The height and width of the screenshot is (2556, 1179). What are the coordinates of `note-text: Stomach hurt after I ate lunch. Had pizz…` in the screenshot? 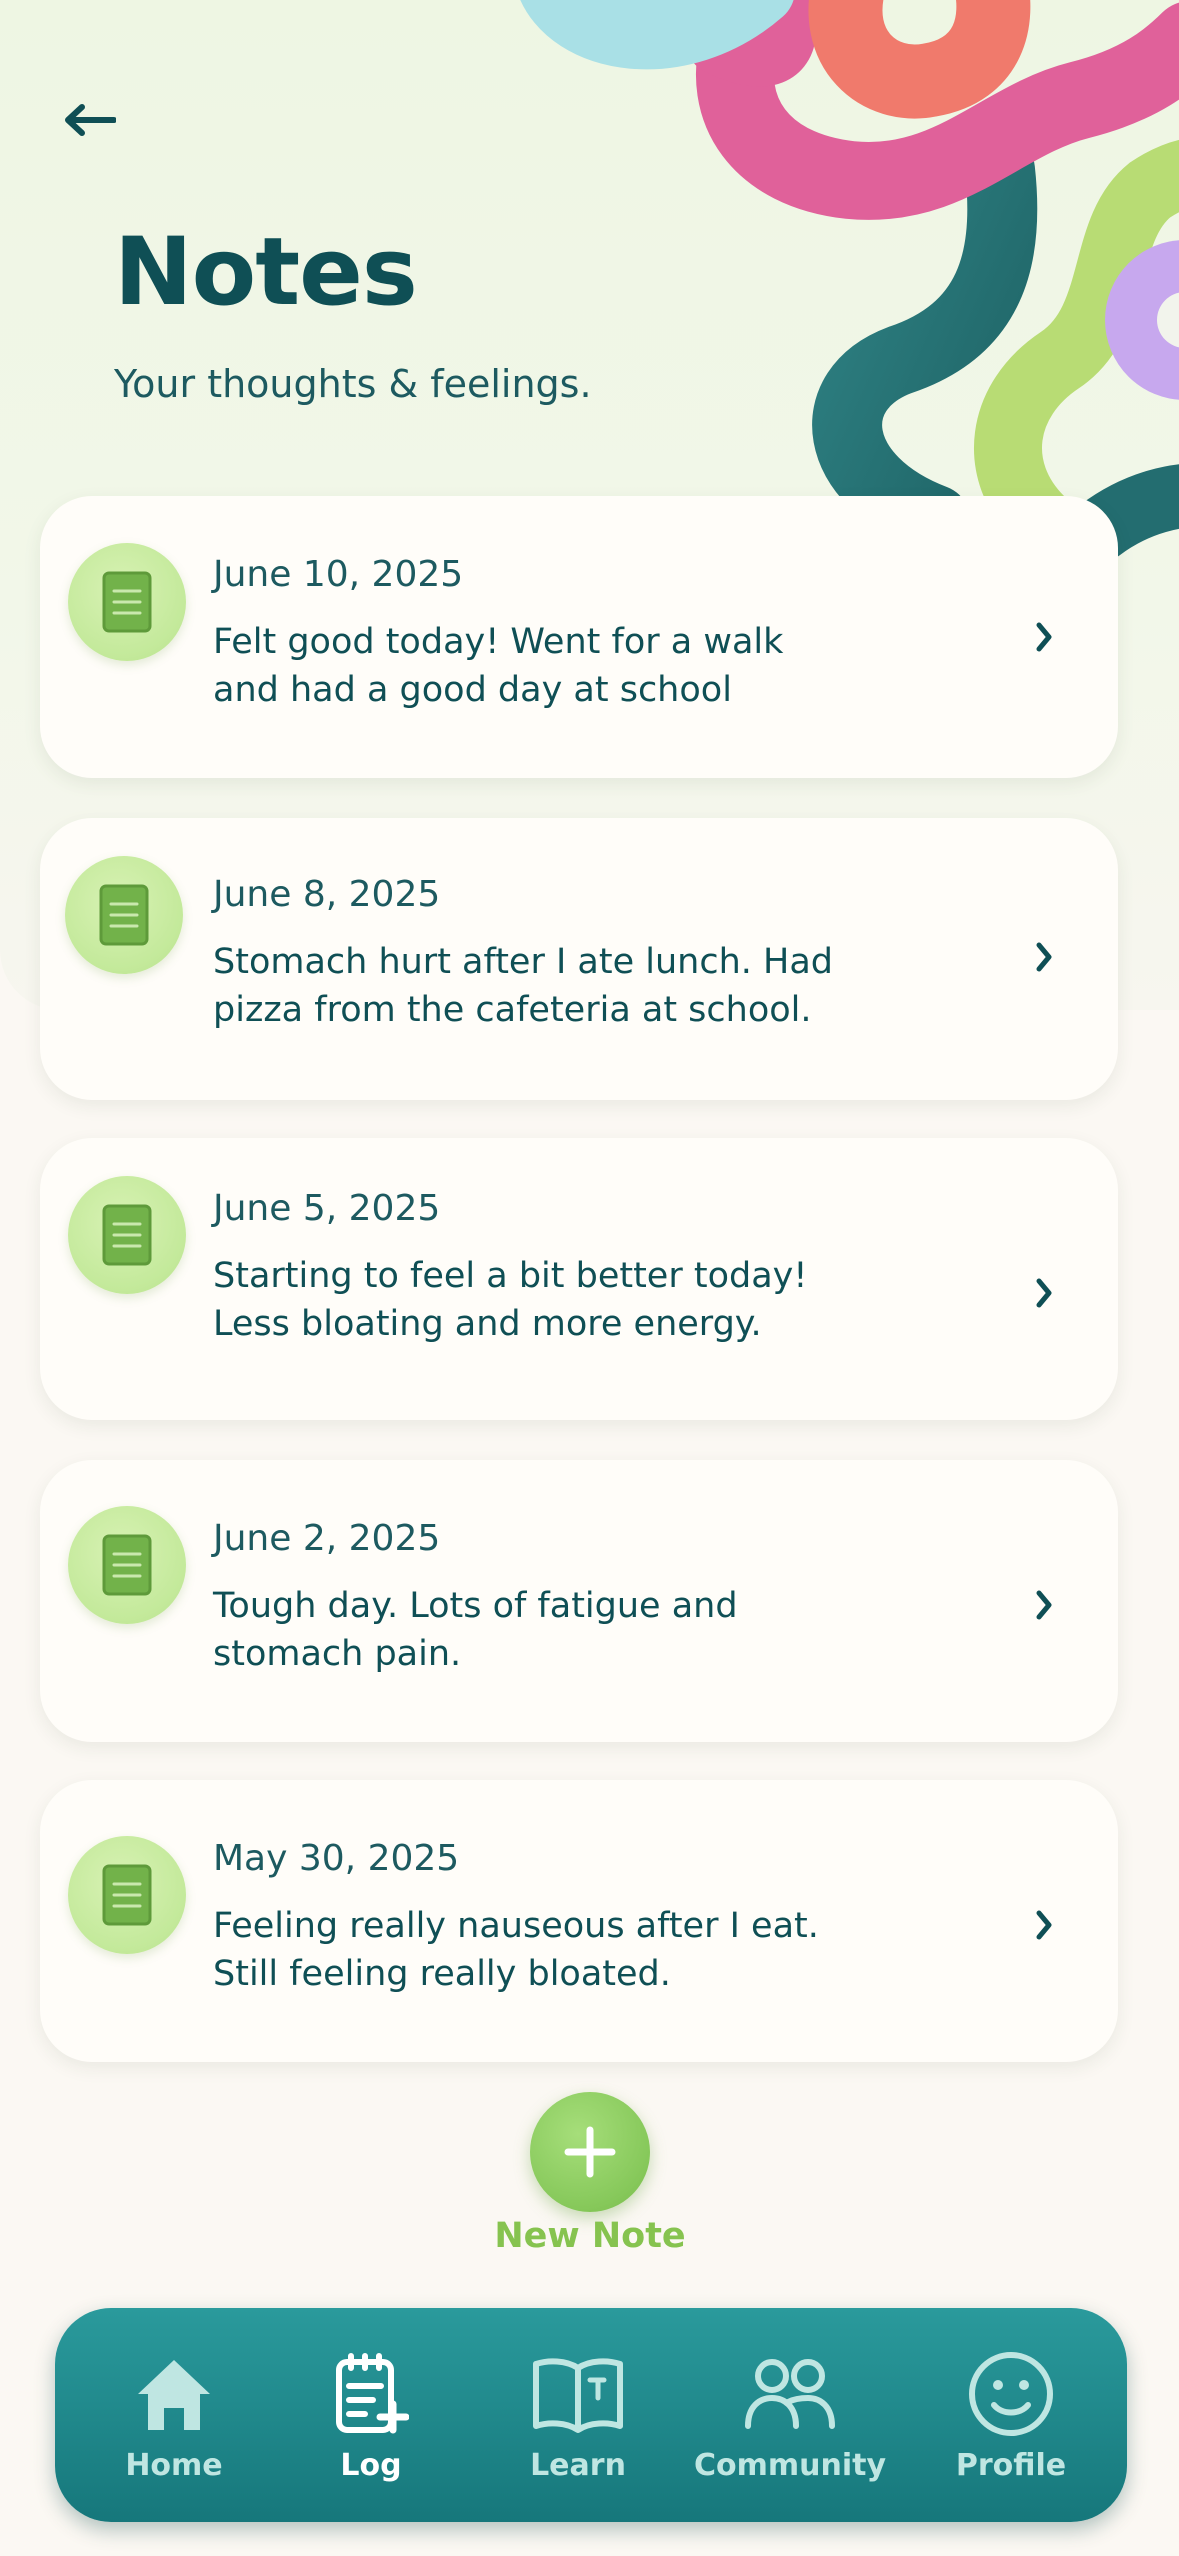 It's located at (523, 986).